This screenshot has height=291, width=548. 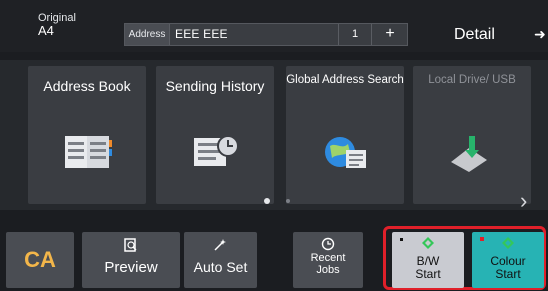 I want to click on original-size: A4, so click(x=46, y=30).